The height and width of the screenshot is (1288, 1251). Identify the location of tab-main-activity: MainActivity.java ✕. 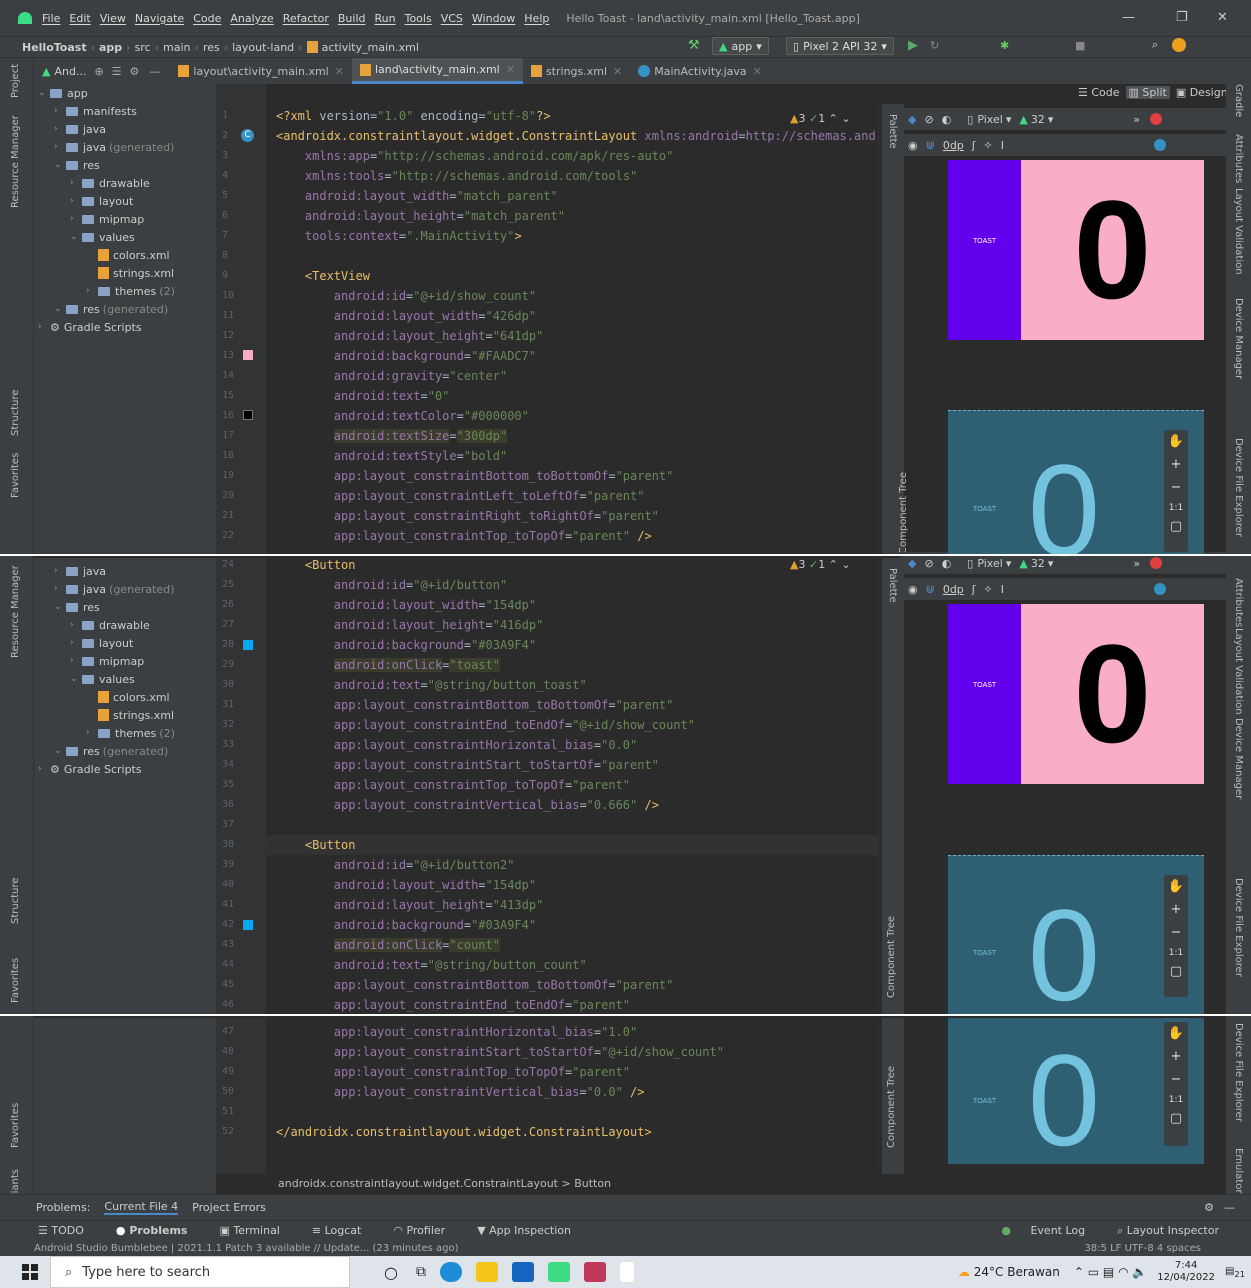
(700, 71).